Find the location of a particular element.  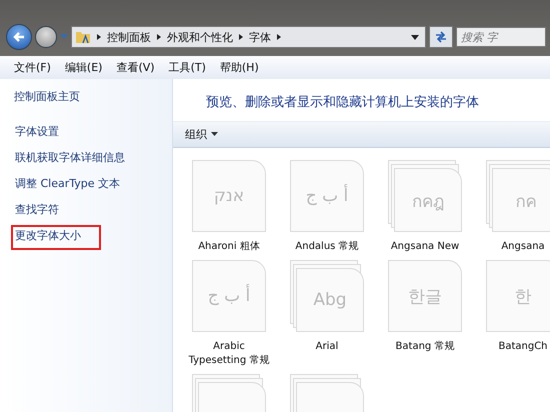

folder-icon is located at coordinates (83, 37).